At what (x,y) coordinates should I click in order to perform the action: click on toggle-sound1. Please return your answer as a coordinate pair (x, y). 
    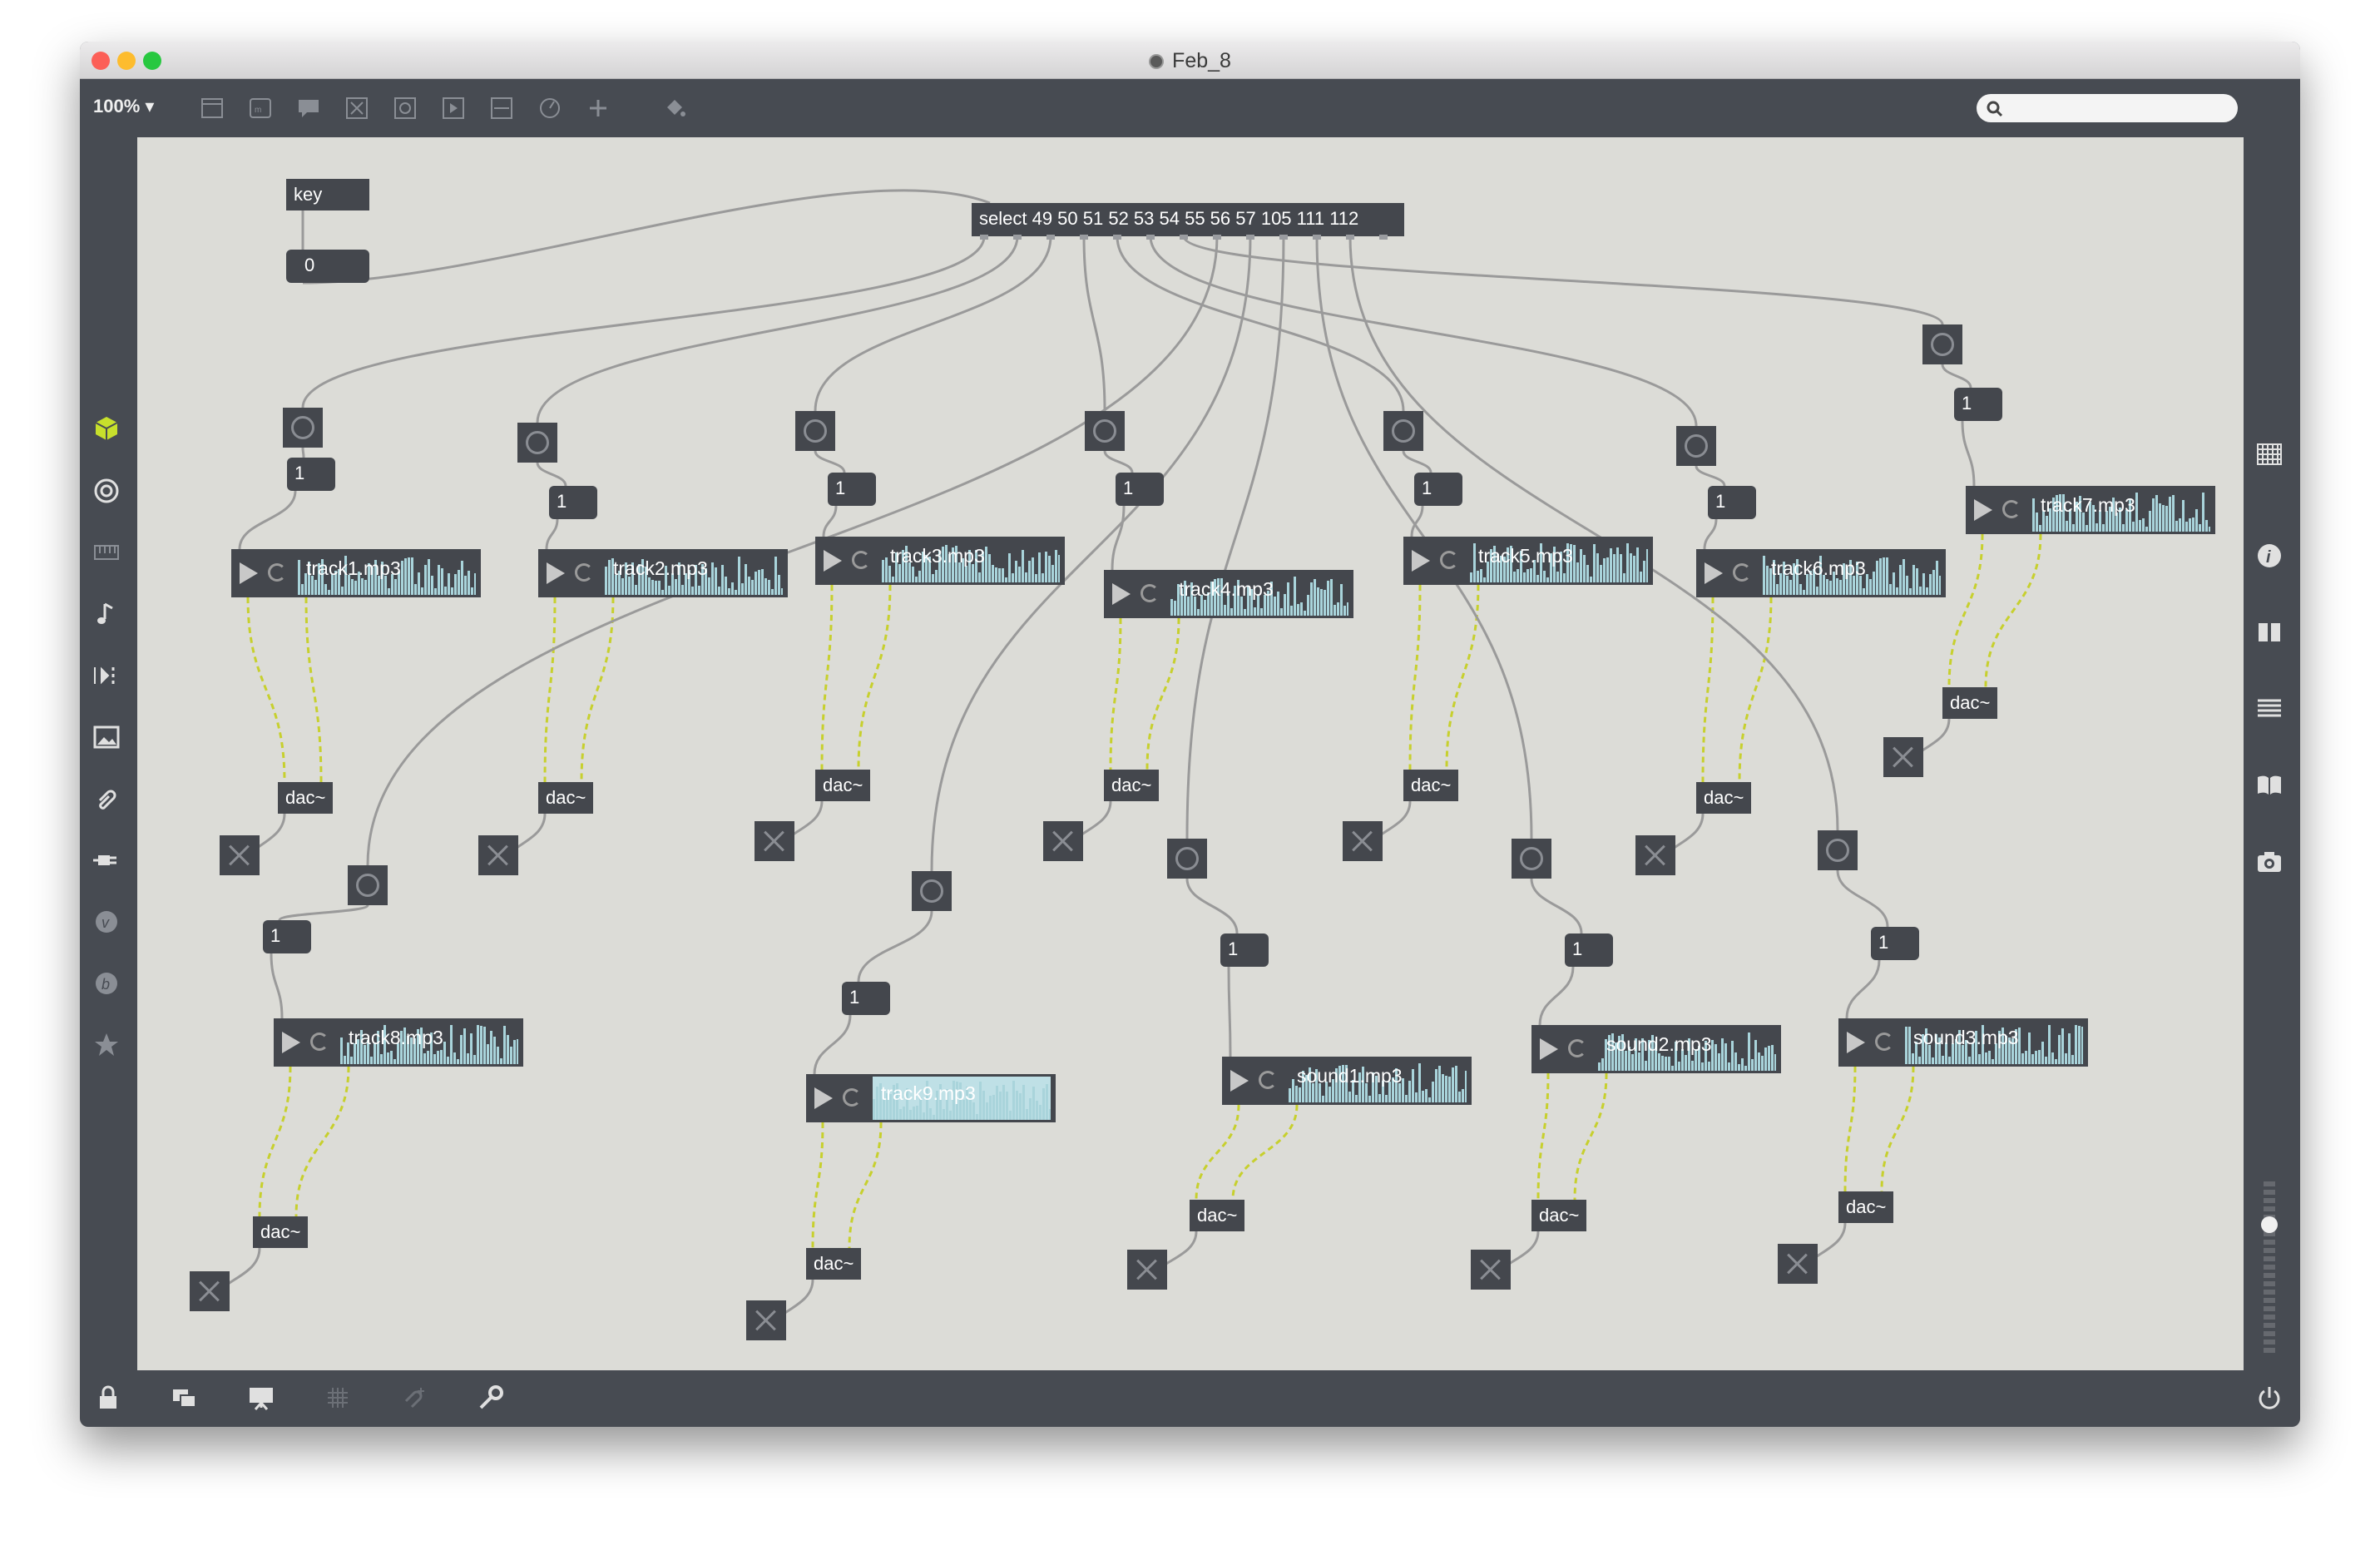
    Looking at the image, I should click on (1147, 1270).